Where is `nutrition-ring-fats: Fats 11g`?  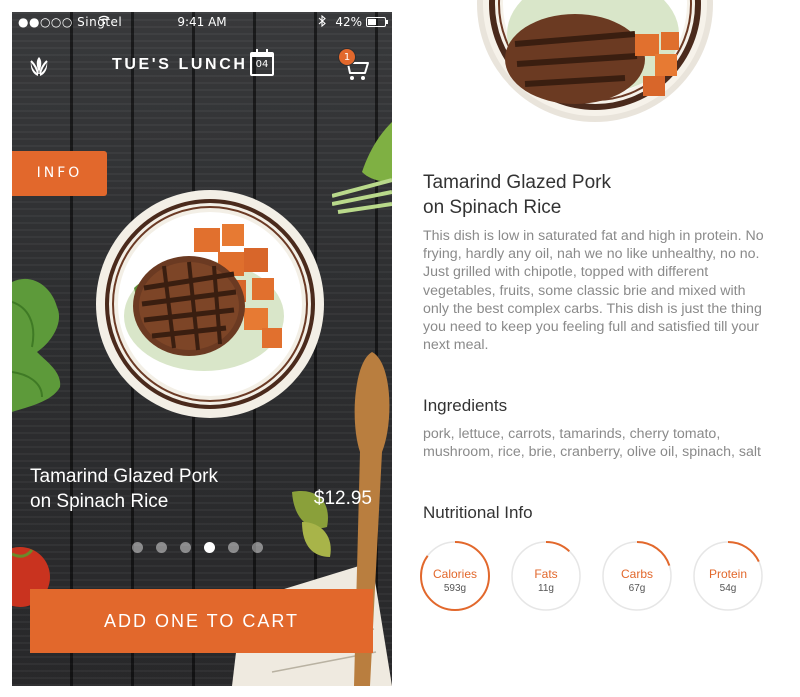 nutrition-ring-fats: Fats 11g is located at coordinates (546, 576).